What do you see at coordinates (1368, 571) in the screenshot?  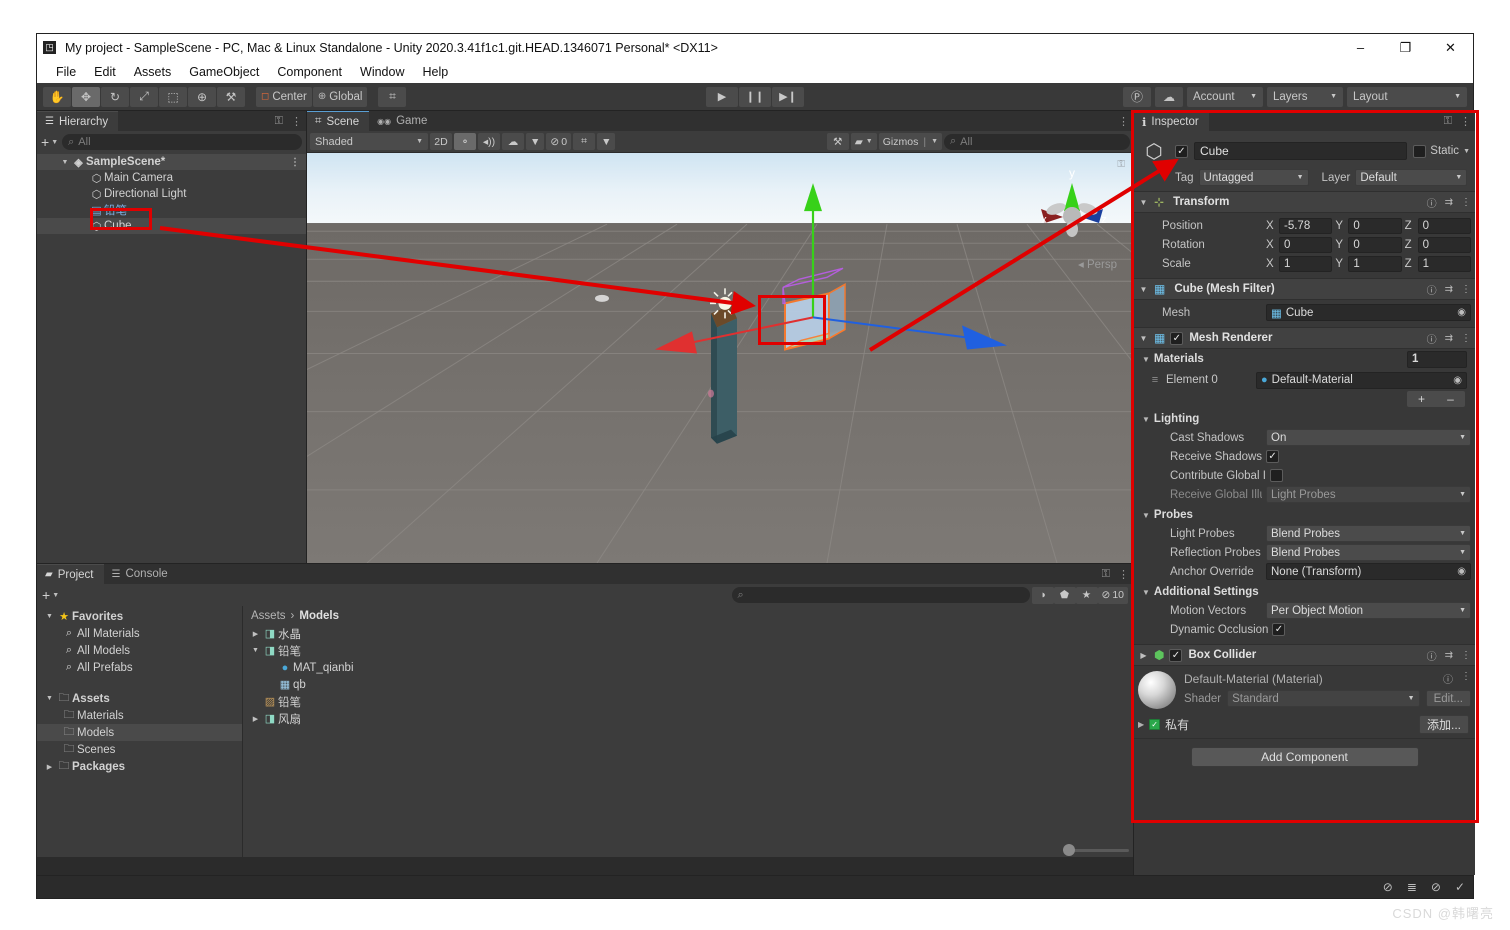 I see `anchor-override-field: None (Transform) ◉` at bounding box center [1368, 571].